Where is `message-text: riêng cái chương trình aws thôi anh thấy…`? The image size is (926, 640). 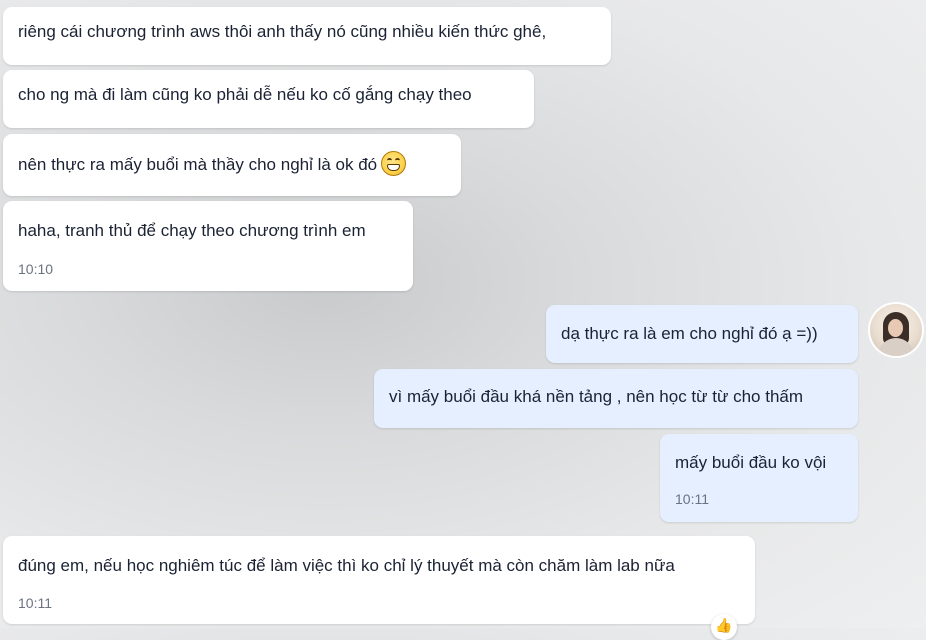 message-text: riêng cái chương trình aws thôi anh thấy… is located at coordinates (282, 31).